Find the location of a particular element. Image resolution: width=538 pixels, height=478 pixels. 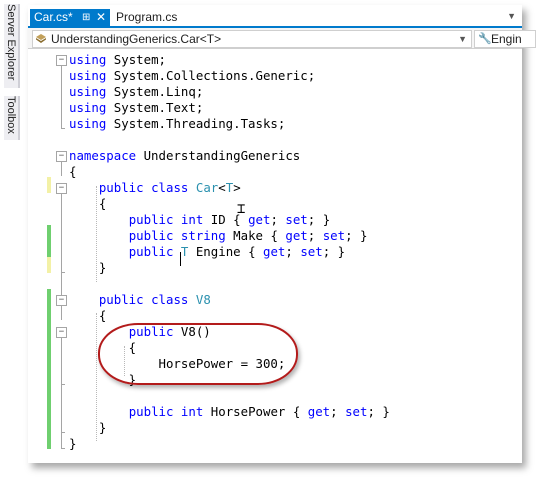

side-panel: Server Explorer Toolbox is located at coordinates (12, 239).